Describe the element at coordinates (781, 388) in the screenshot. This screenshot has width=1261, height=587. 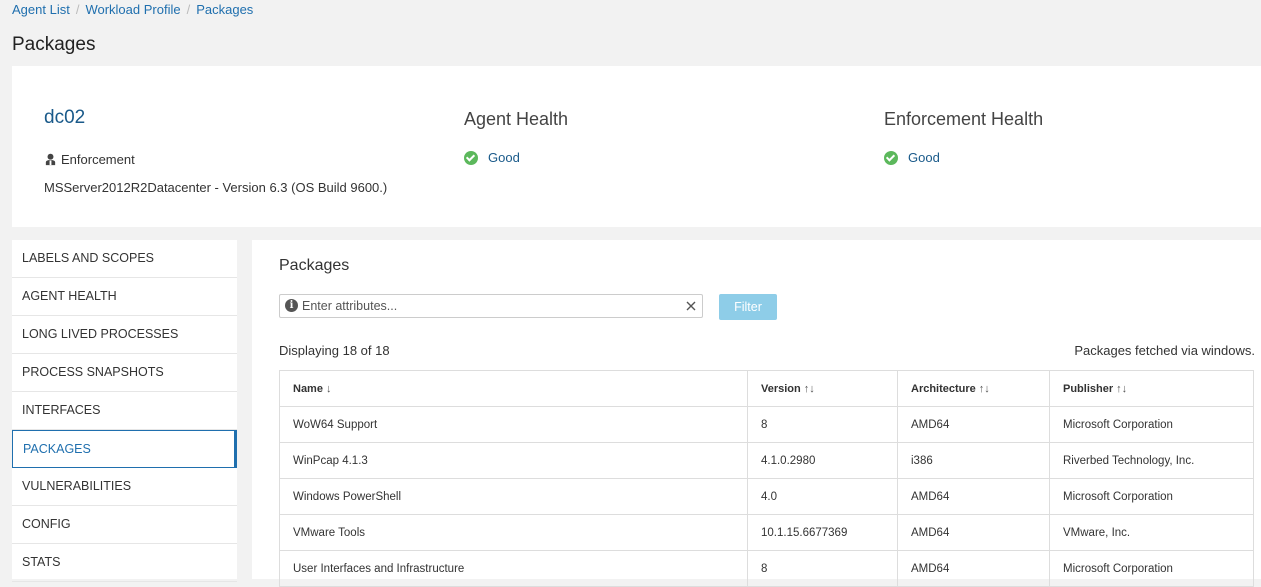
I see `column-label: Version` at that location.